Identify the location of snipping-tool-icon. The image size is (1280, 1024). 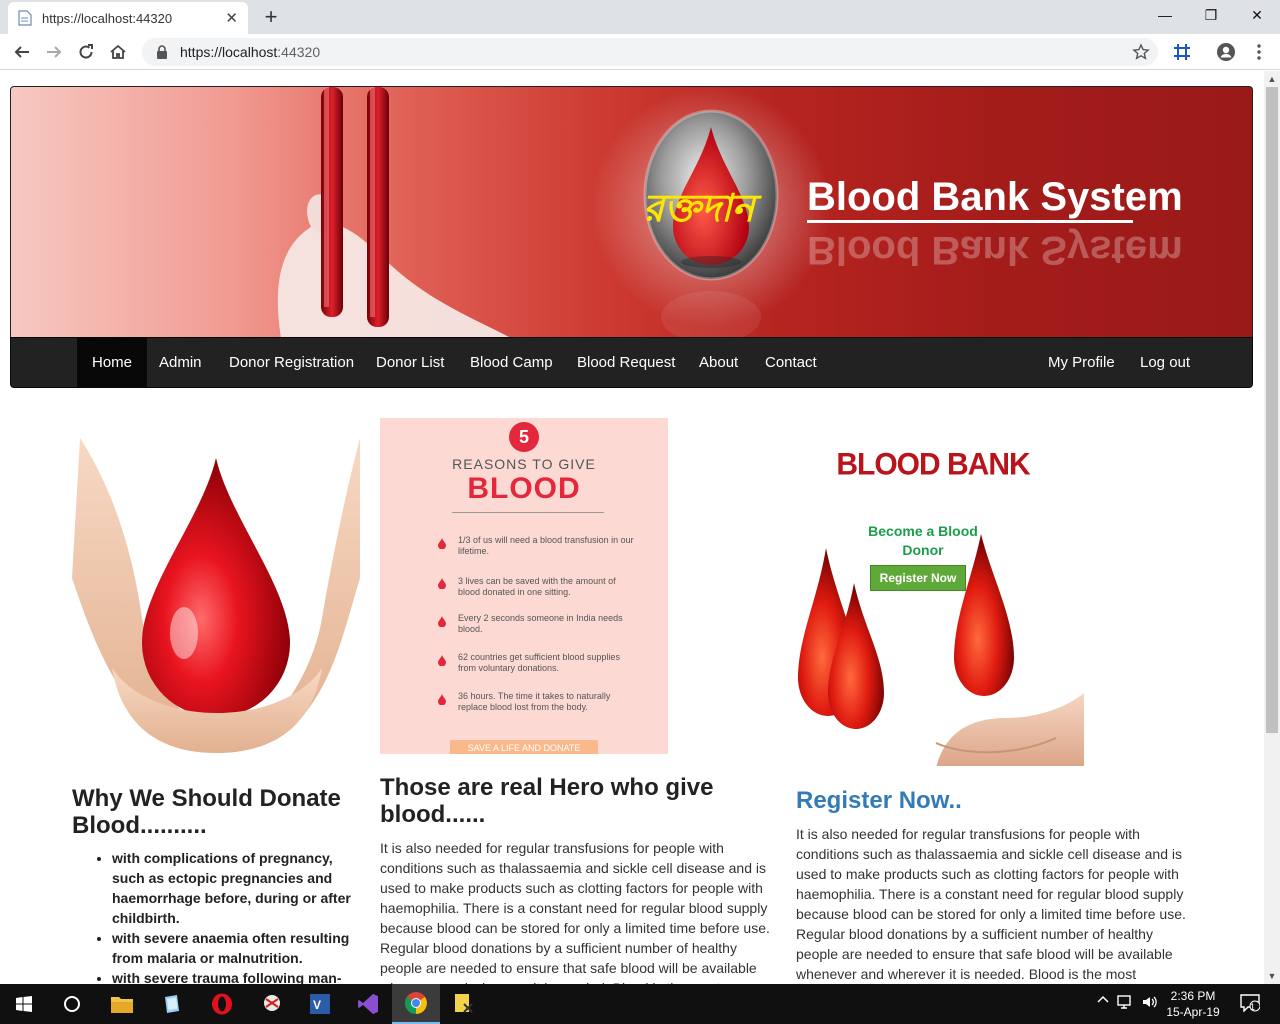
(272, 1004).